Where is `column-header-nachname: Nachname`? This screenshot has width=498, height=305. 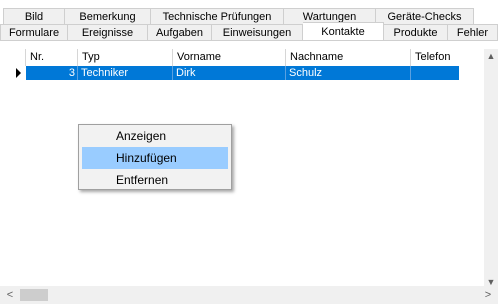
column-header-nachname: Nachname is located at coordinates (348, 57).